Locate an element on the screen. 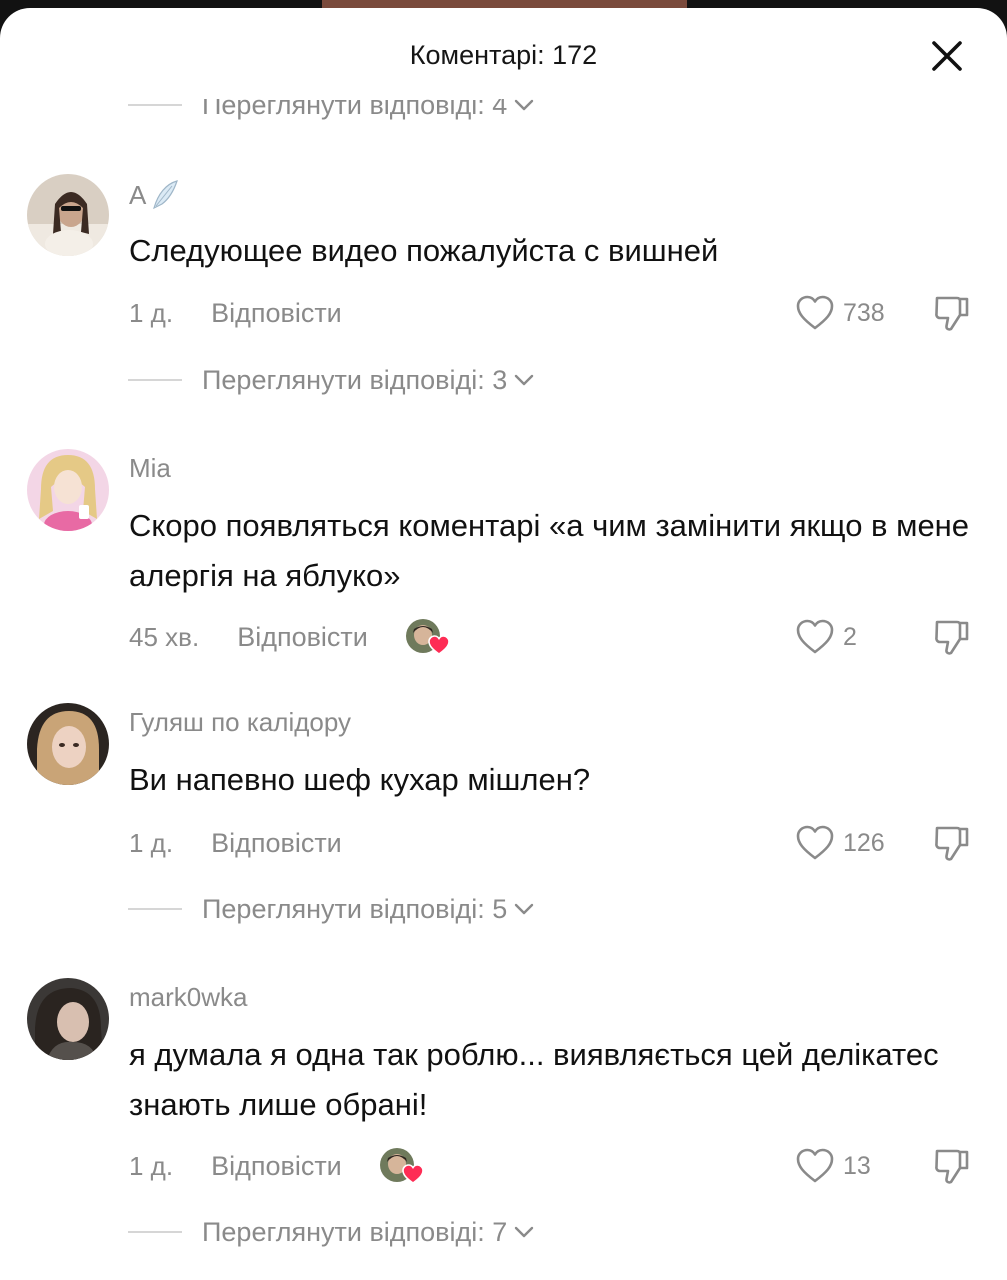  comment-username: Гуляш по калідору is located at coordinates (240, 722).